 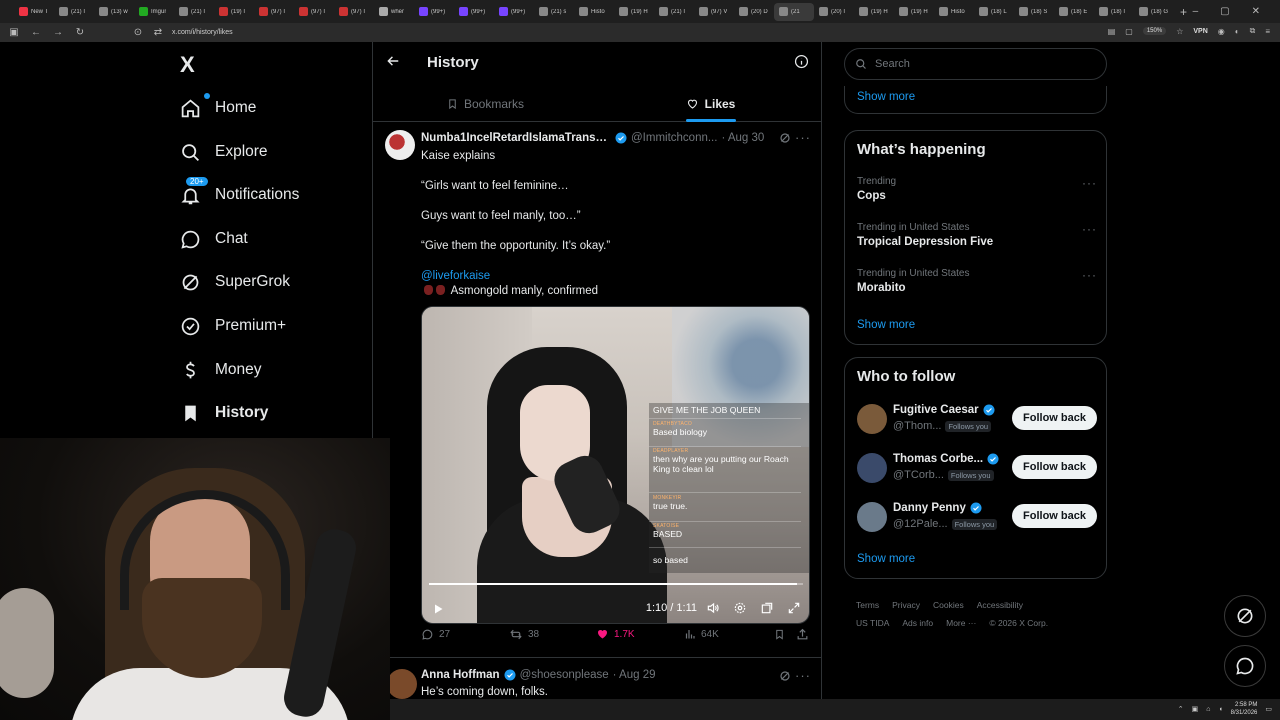 I want to click on picture-in-picture-icon, so click(x=767, y=608).